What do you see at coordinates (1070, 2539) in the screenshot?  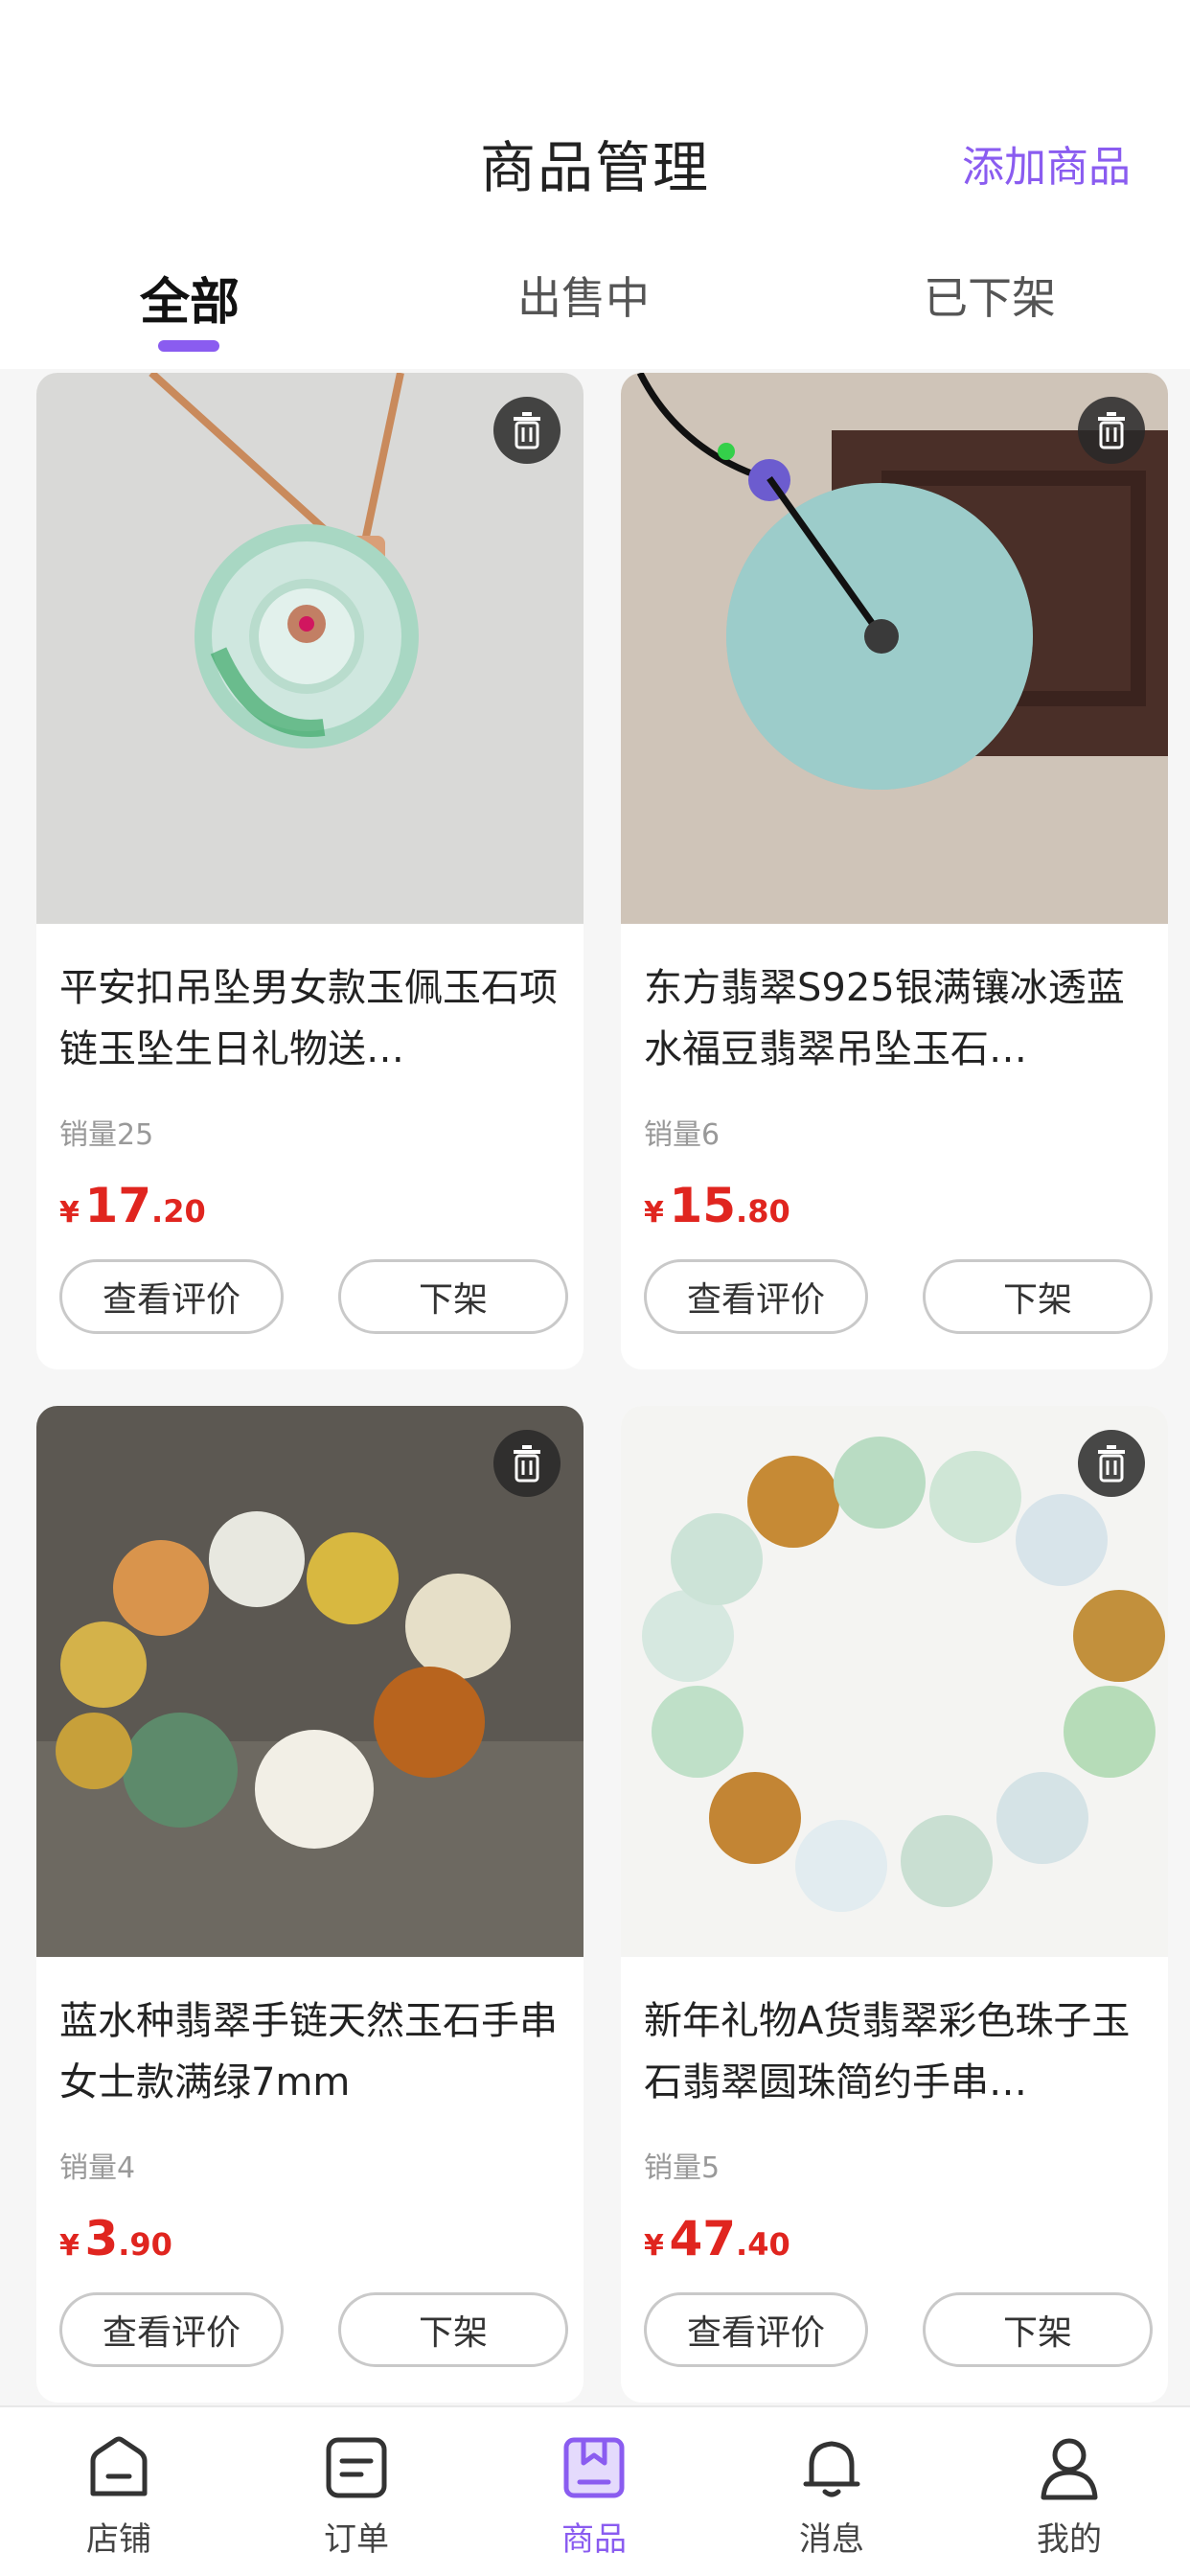 I see `tabbar-label: 我的` at bounding box center [1070, 2539].